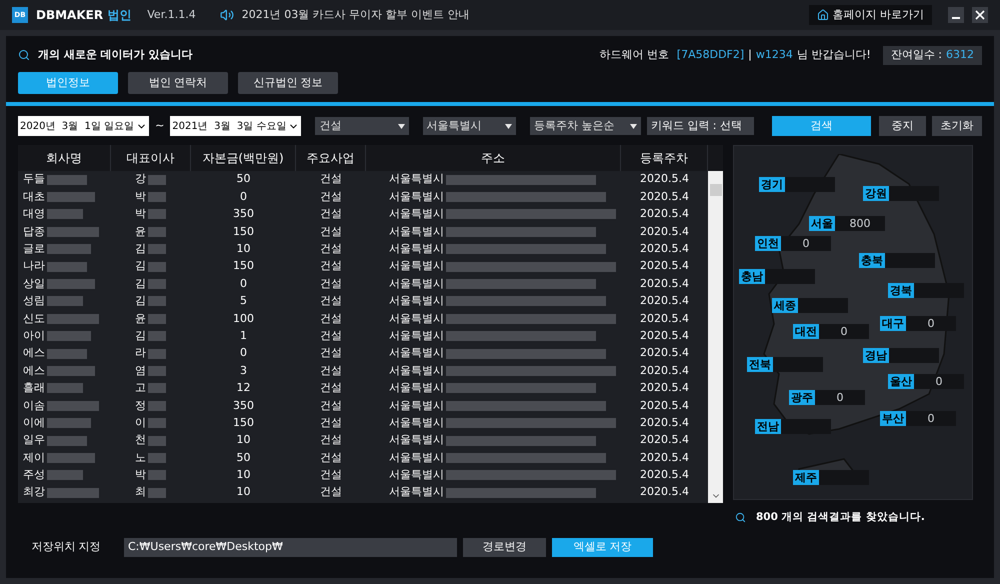 The image size is (1000, 584). What do you see at coordinates (66, 547) in the screenshot?
I see `save-location-label: 저장위치 지정` at bounding box center [66, 547].